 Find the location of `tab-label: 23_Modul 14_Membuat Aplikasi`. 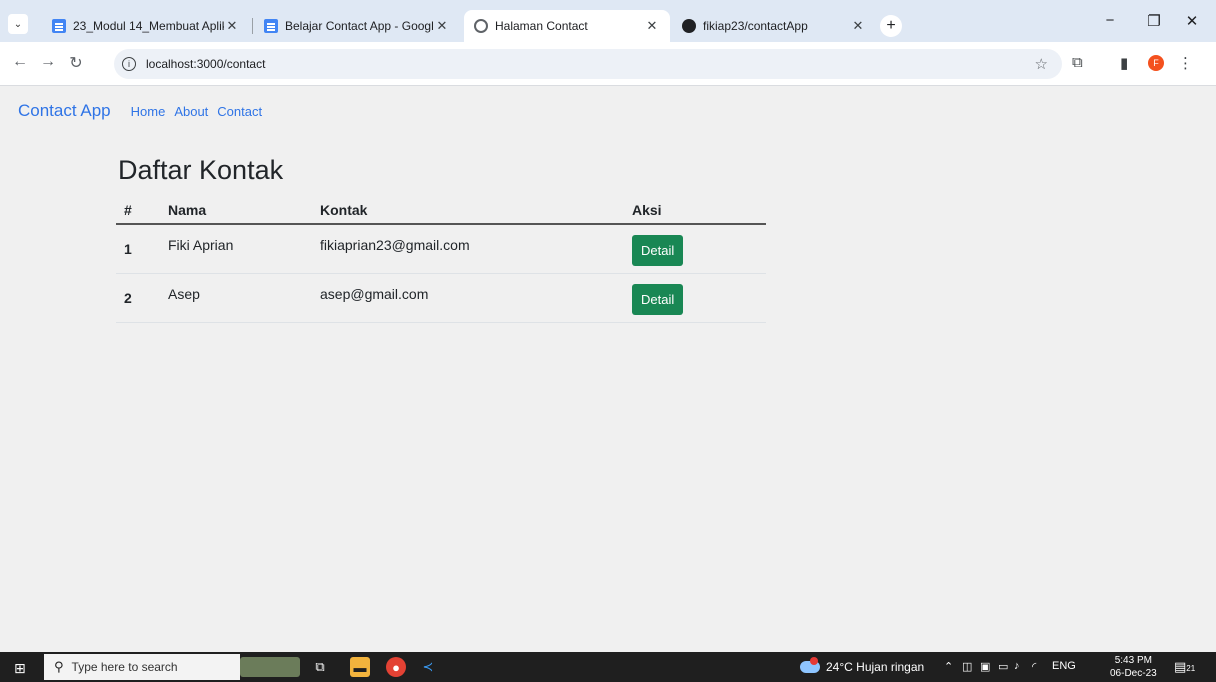

tab-label: 23_Modul 14_Membuat Aplikasi is located at coordinates (148, 26).